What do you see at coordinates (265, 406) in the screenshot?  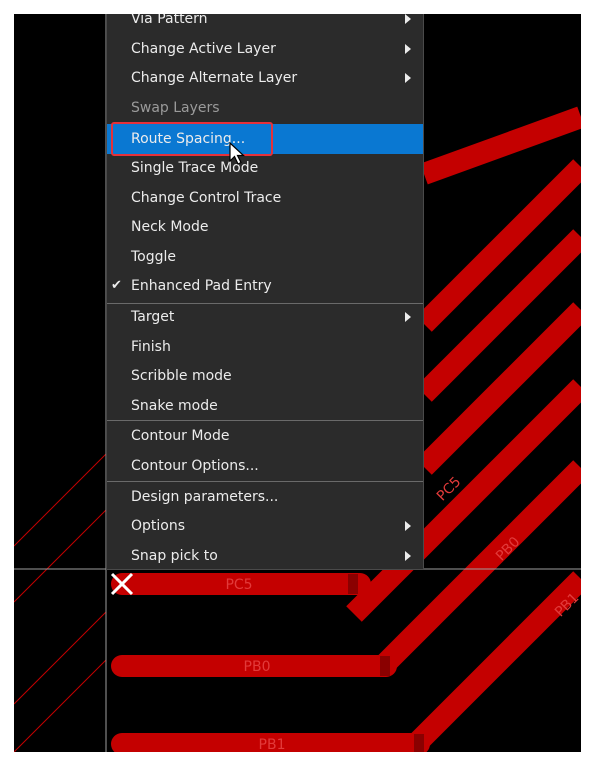 I see `menu-item-snake-mode: Snake mode` at bounding box center [265, 406].